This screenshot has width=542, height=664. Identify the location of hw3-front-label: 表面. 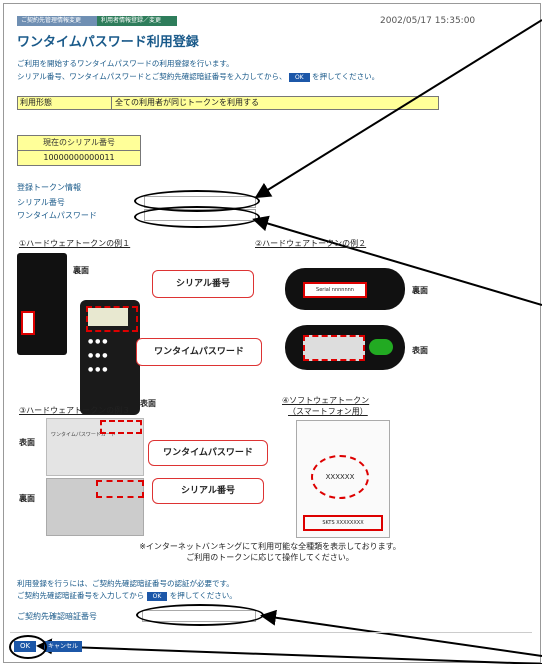
(27, 442).